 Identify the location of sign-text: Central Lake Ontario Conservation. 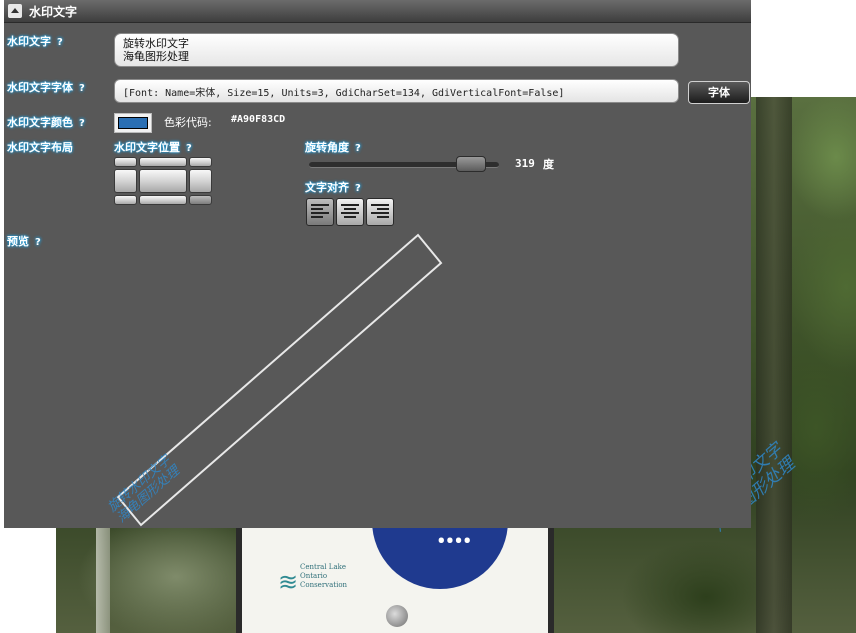
(324, 576).